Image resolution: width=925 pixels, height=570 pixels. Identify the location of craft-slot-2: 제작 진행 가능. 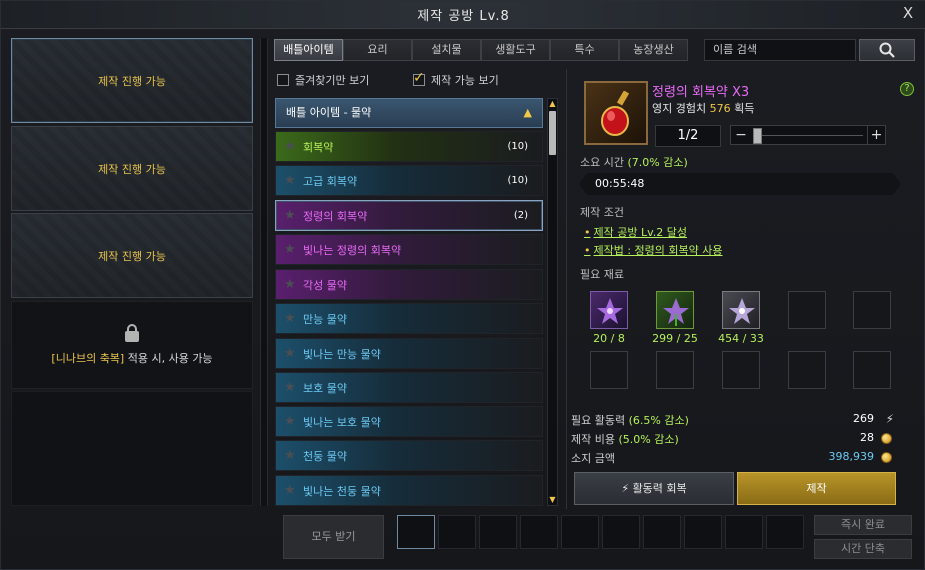
(132, 168).